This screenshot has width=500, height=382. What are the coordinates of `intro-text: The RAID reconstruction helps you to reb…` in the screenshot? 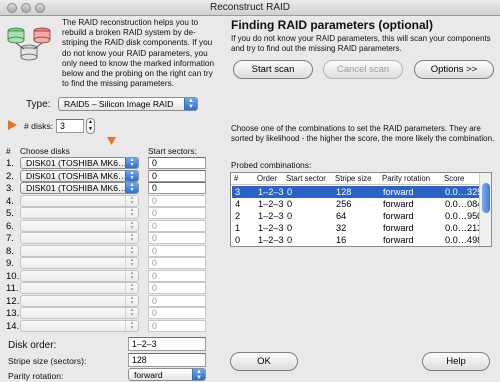 It's located at (138, 53).